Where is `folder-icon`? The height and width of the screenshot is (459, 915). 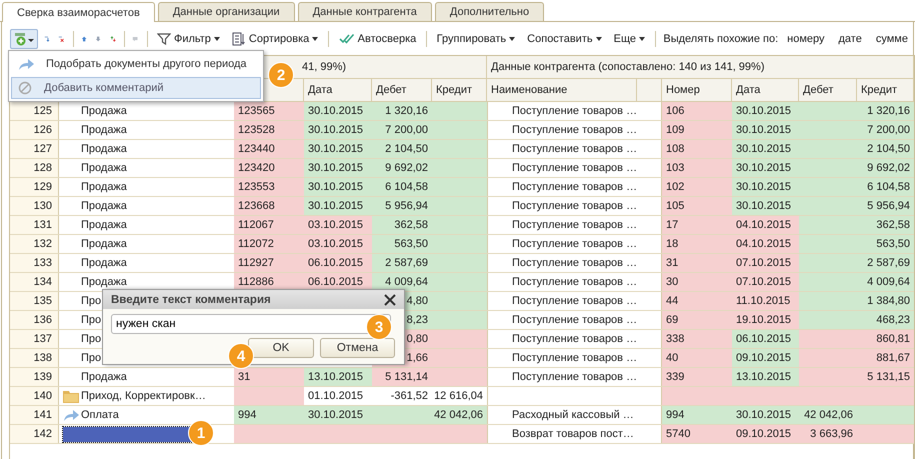 folder-icon is located at coordinates (71, 396).